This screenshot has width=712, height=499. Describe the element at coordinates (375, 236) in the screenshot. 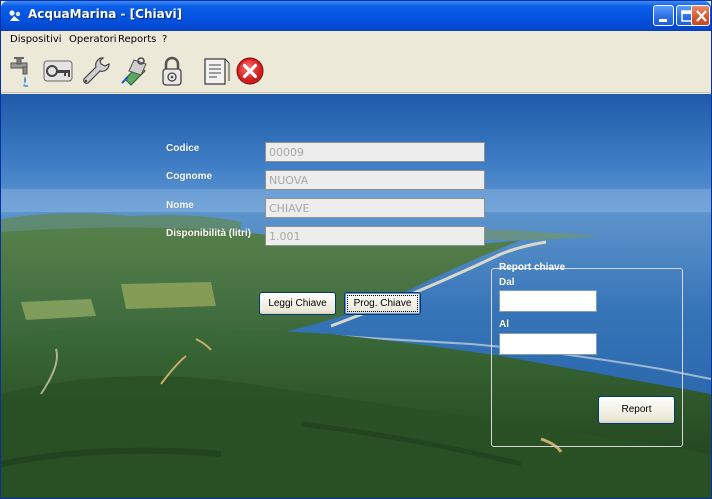

I see `disponibilita-field: 1.001` at that location.